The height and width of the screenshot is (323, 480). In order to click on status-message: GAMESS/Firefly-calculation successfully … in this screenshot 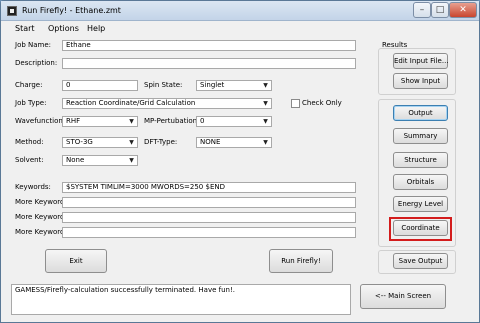, I will do `click(181, 299)`.